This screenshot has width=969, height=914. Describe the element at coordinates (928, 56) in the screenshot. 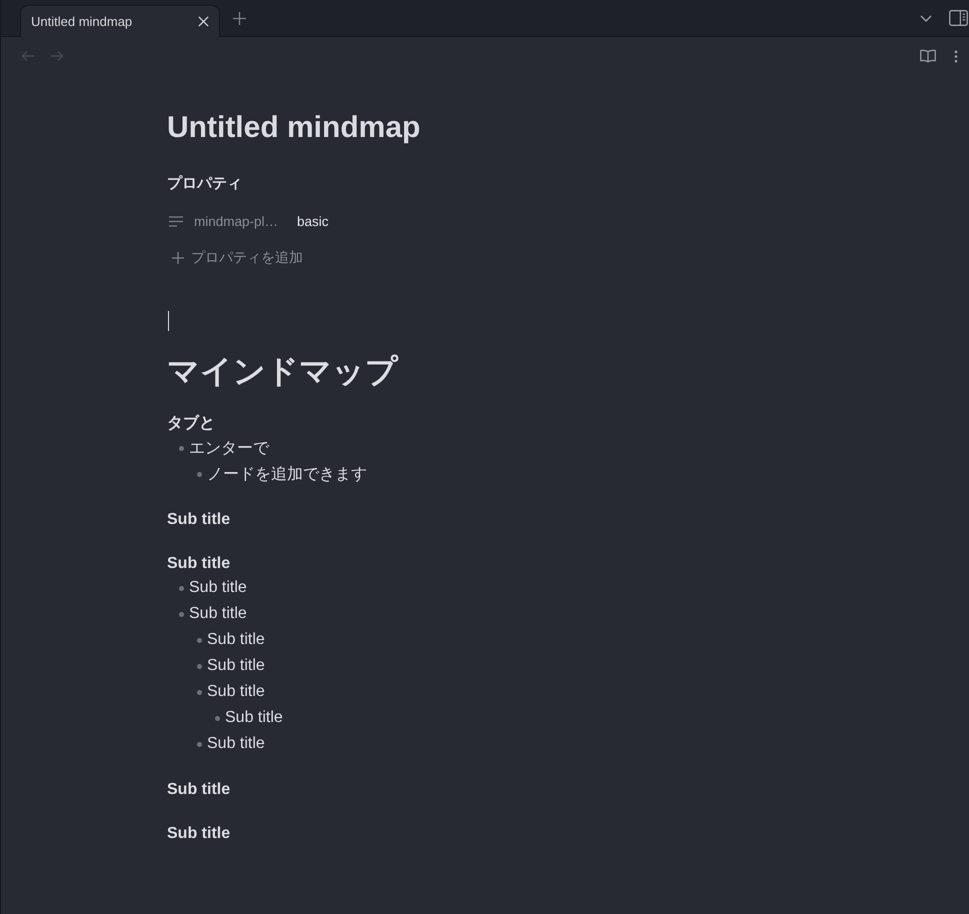

I see `book-icon` at that location.